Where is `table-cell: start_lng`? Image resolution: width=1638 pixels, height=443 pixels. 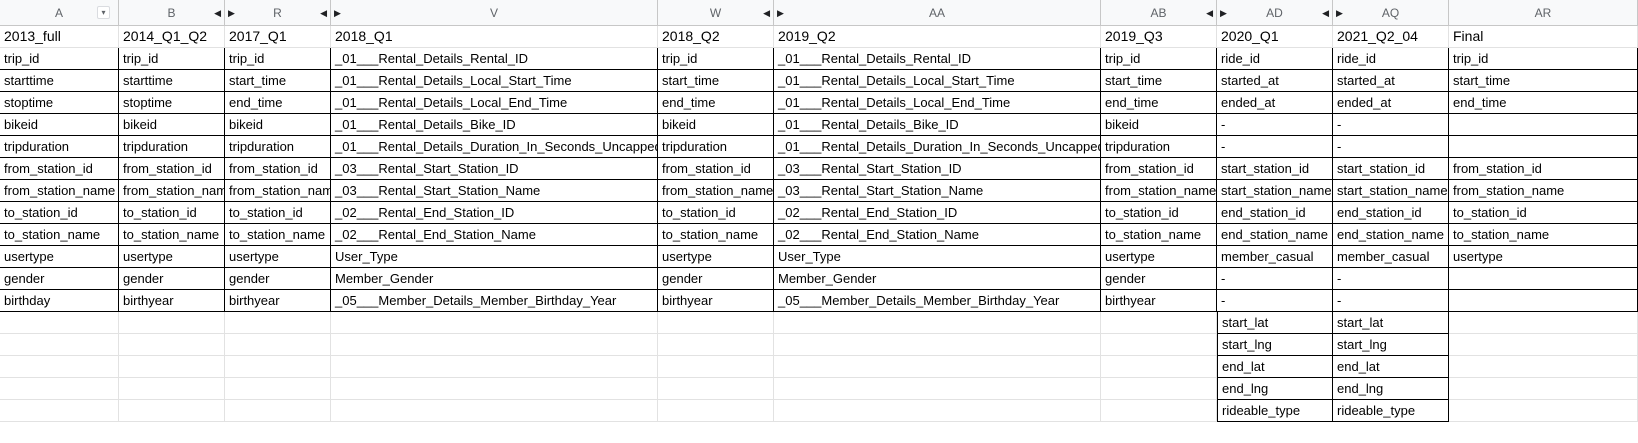 table-cell: start_lng is located at coordinates (1391, 345).